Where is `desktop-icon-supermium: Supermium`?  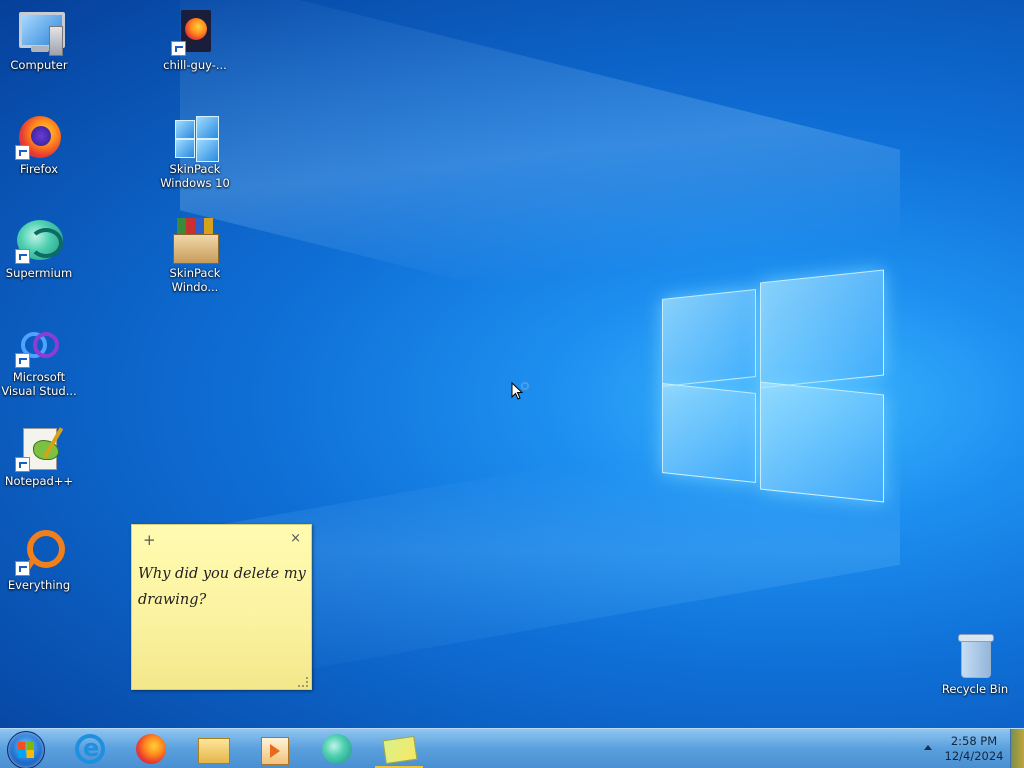
desktop-icon-supermium: Supermium is located at coordinates (39, 248).